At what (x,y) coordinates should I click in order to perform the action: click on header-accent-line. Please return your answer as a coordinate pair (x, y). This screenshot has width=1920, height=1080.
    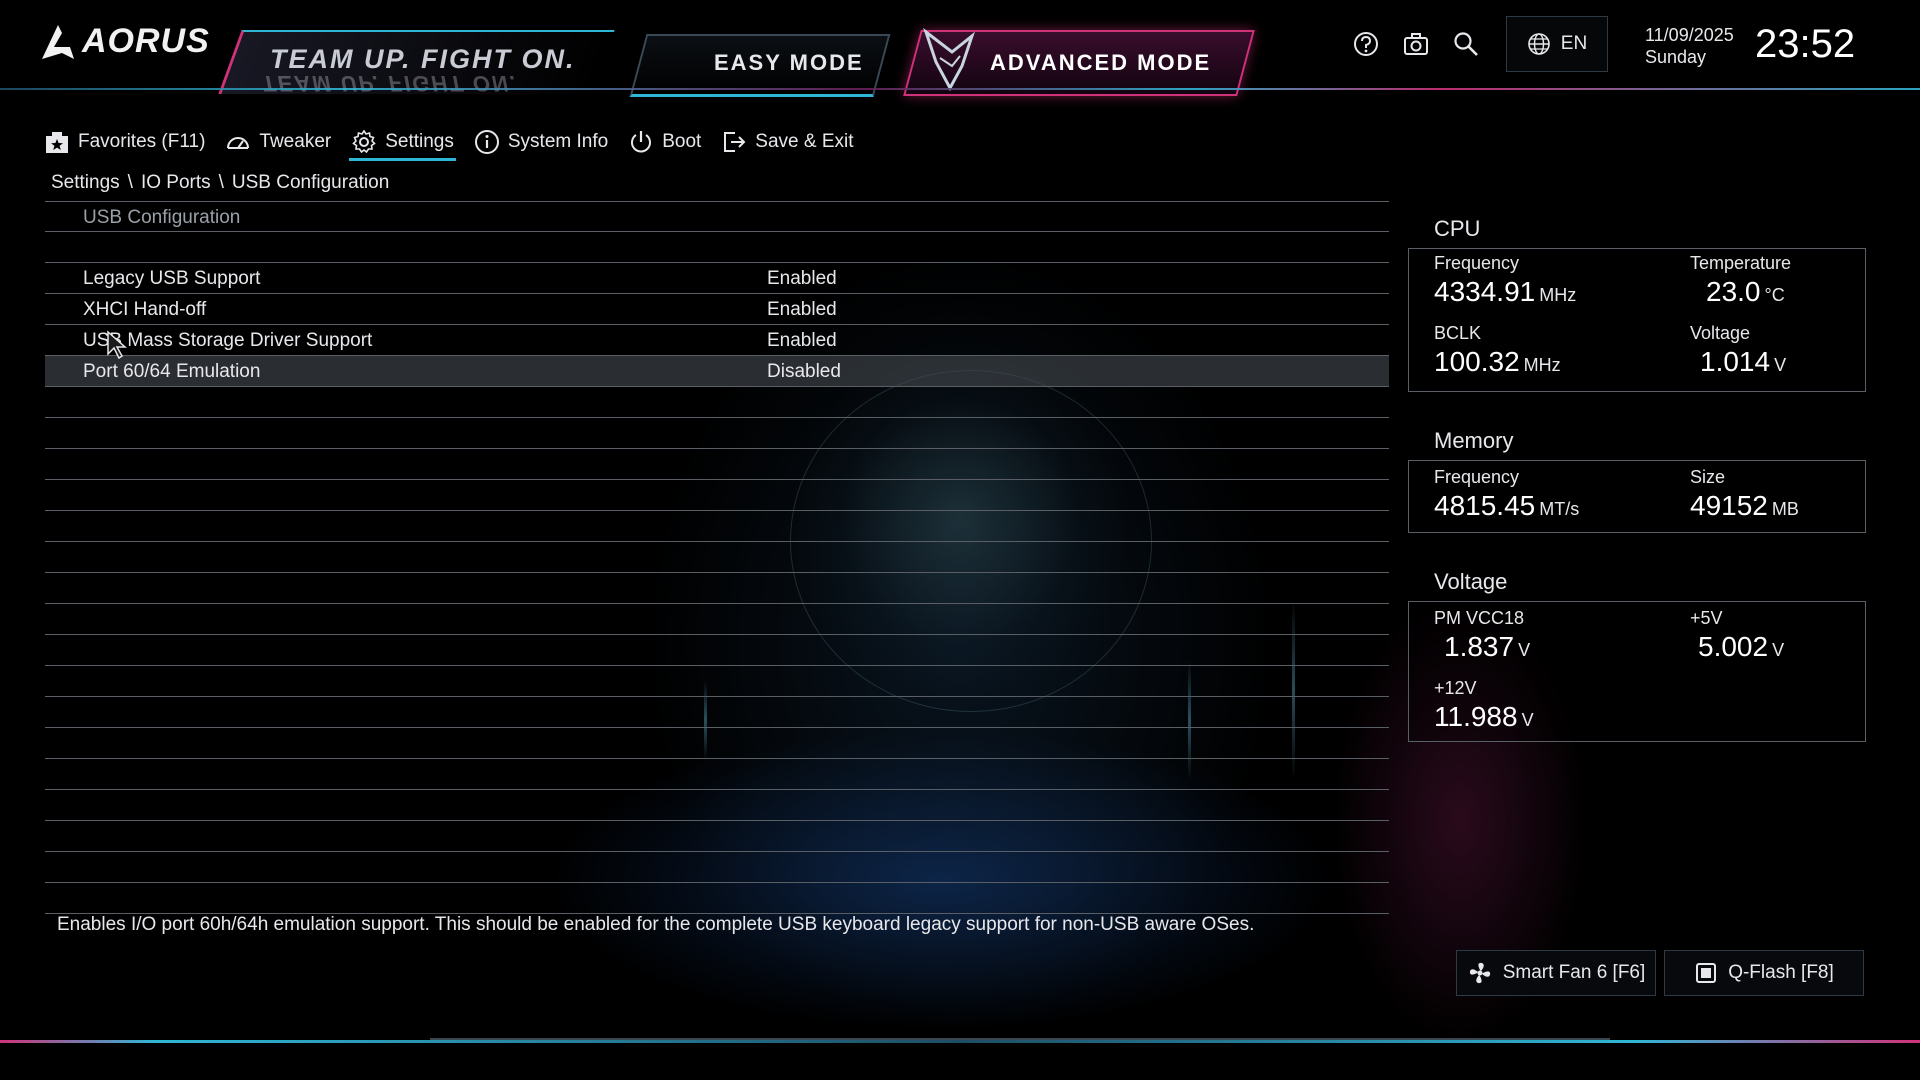
    Looking at the image, I should click on (960, 89).